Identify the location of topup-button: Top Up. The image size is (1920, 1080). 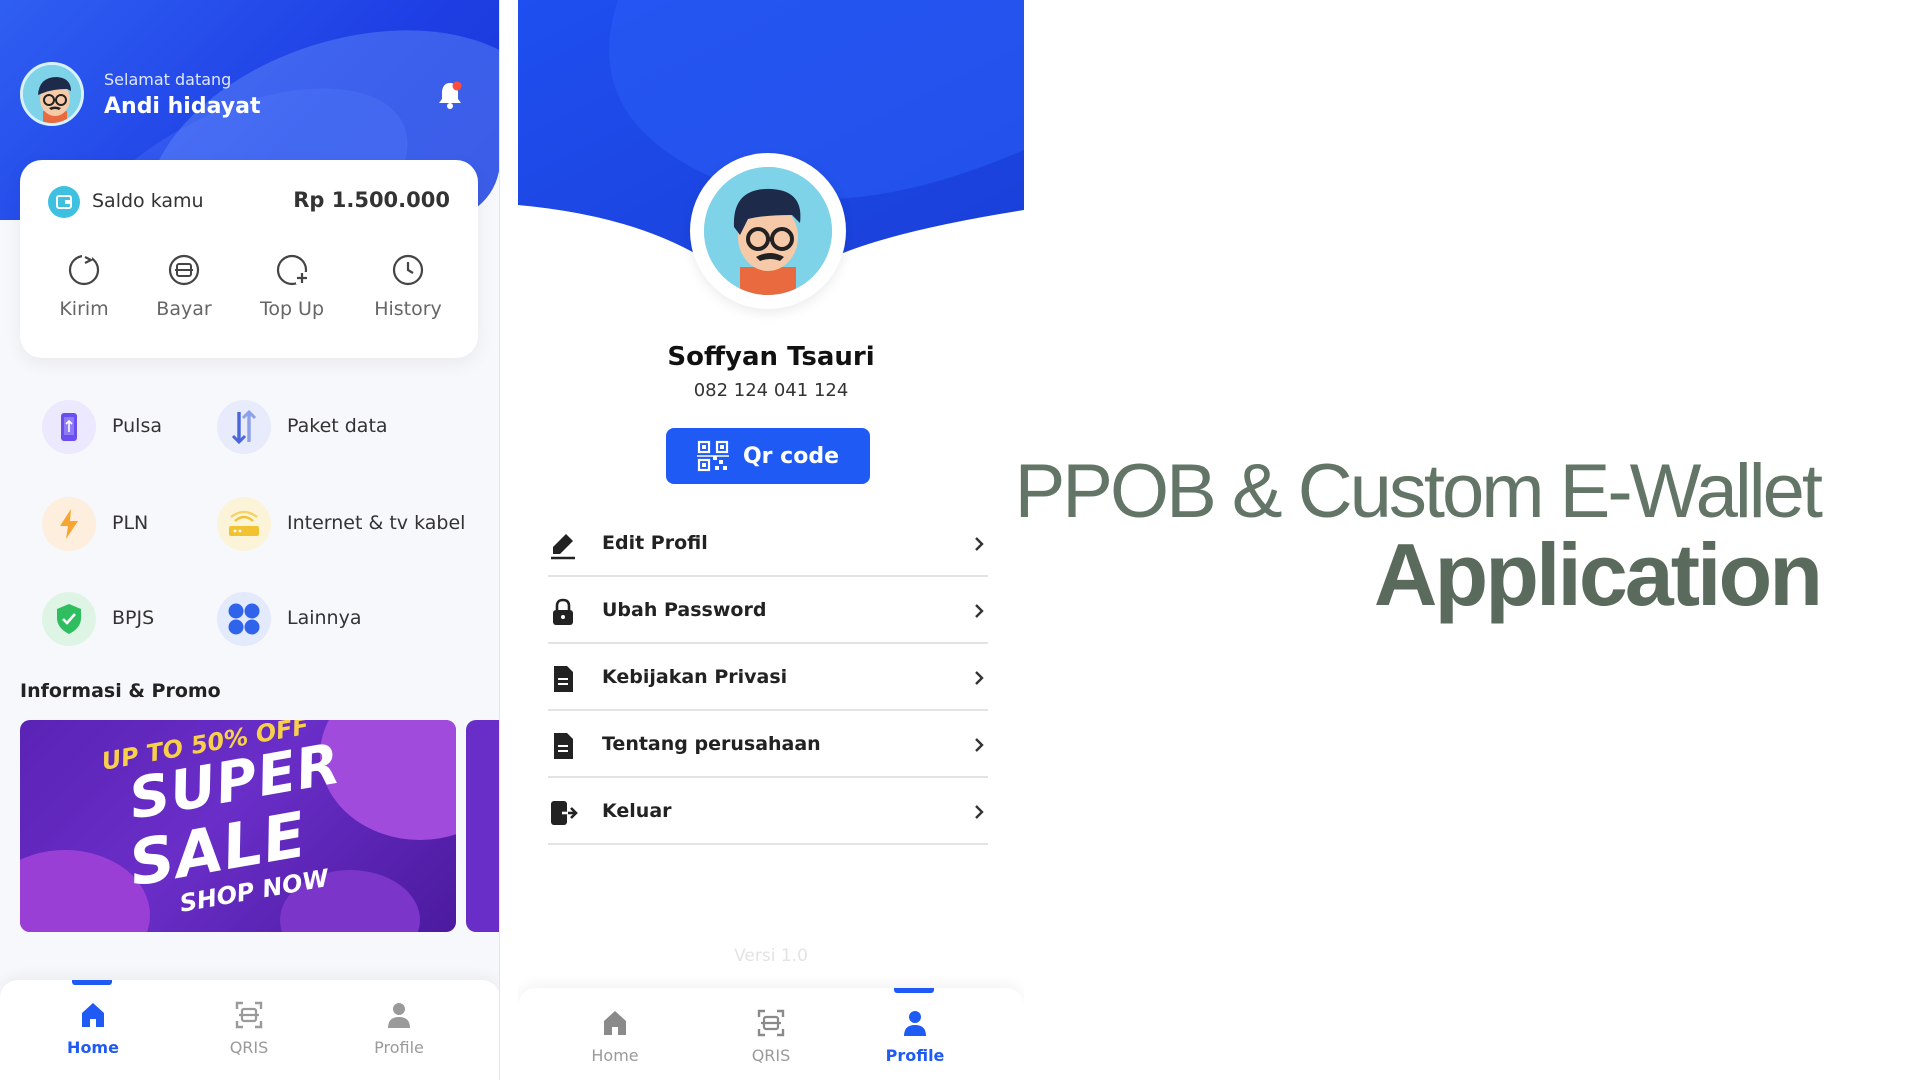
(292, 286).